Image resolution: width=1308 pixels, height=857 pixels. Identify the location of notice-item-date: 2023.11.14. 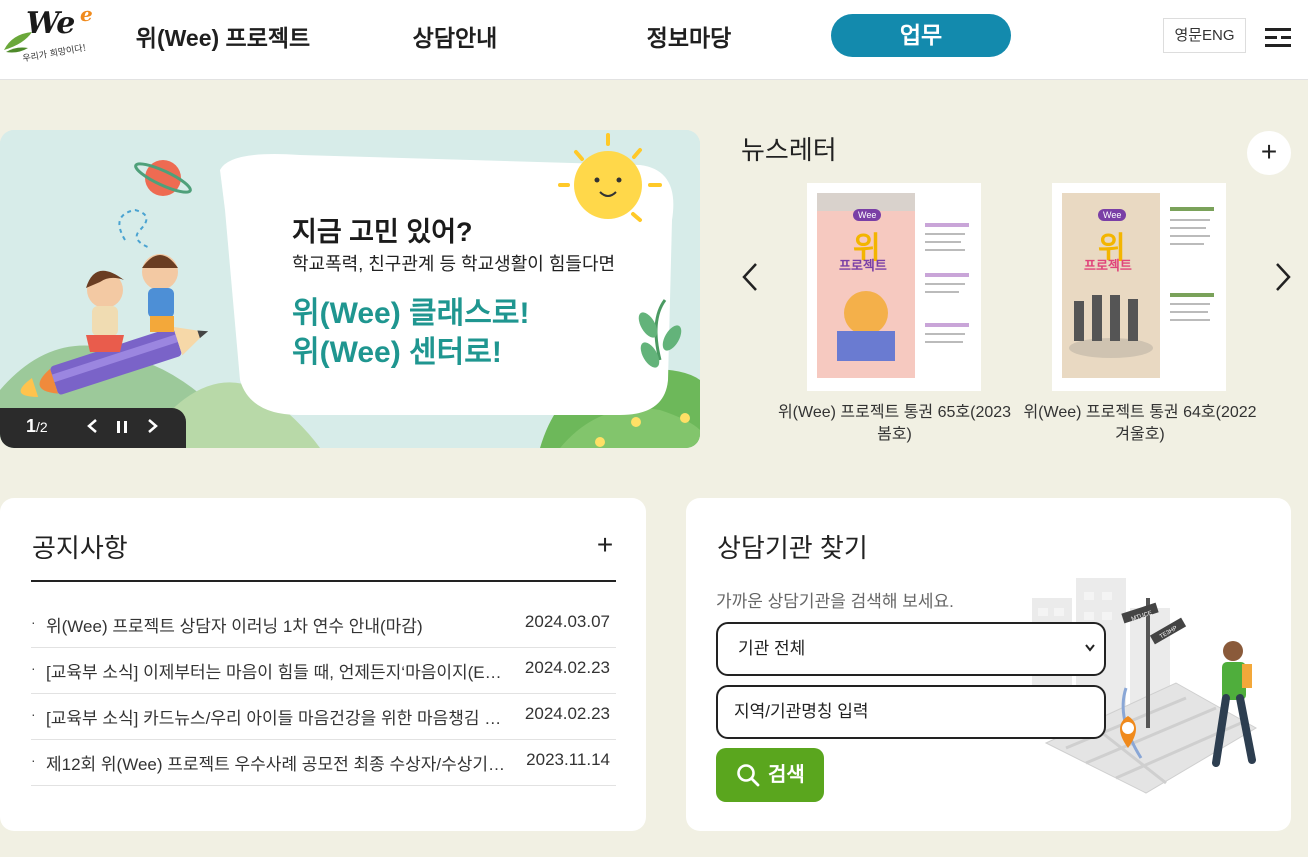
(568, 759).